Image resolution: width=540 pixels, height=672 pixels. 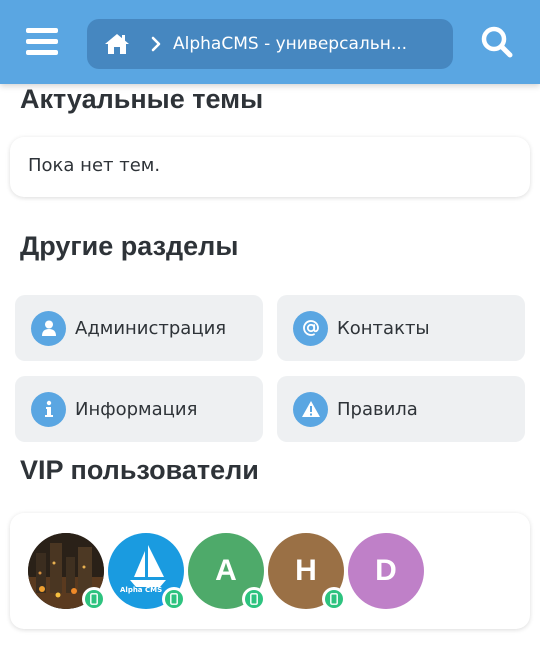 I want to click on vip-user-avatar: Alpha CMS, so click(x=147, y=572).